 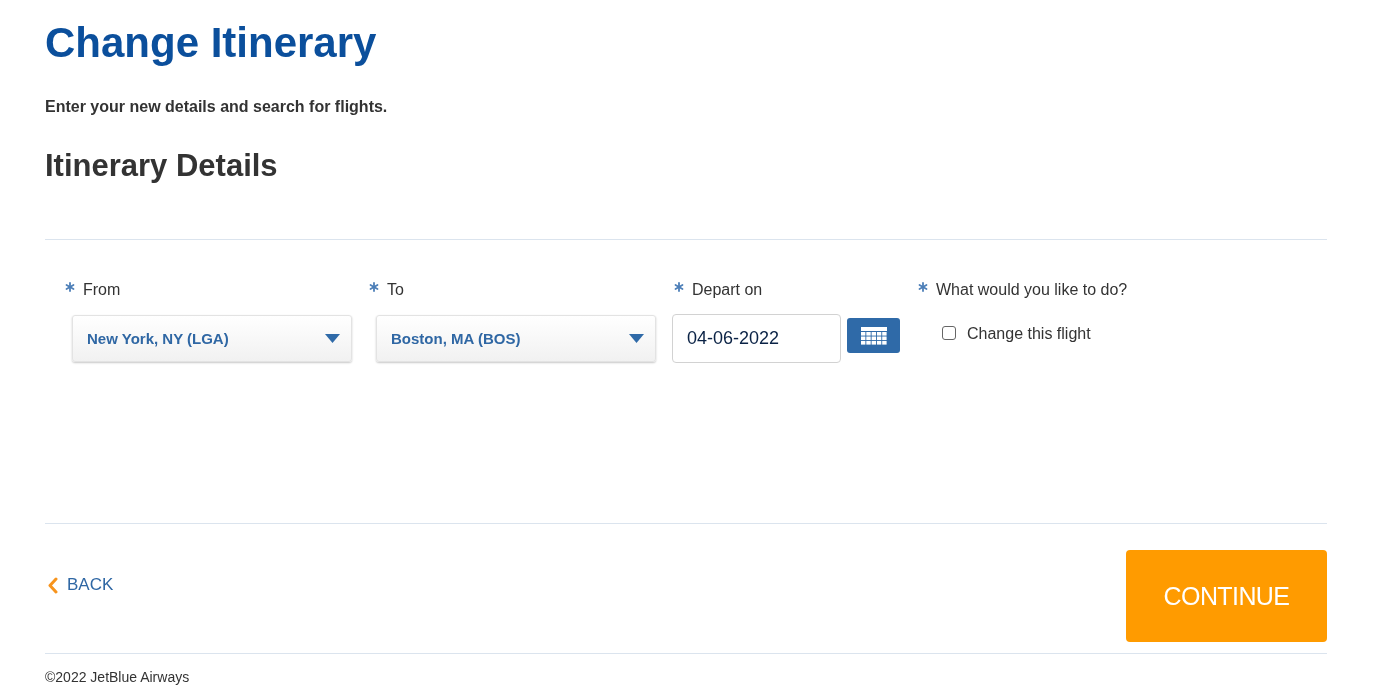 I want to click on date-field: 04-06-2022, so click(x=756, y=338).